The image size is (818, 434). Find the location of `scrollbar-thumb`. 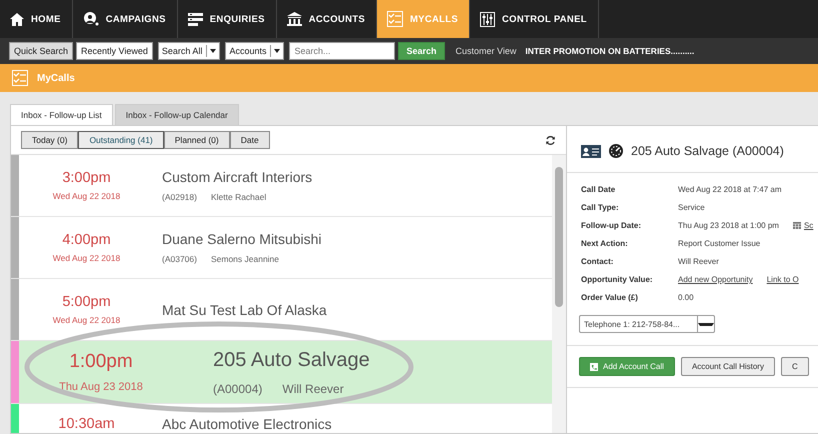

scrollbar-thumb is located at coordinates (559, 237).